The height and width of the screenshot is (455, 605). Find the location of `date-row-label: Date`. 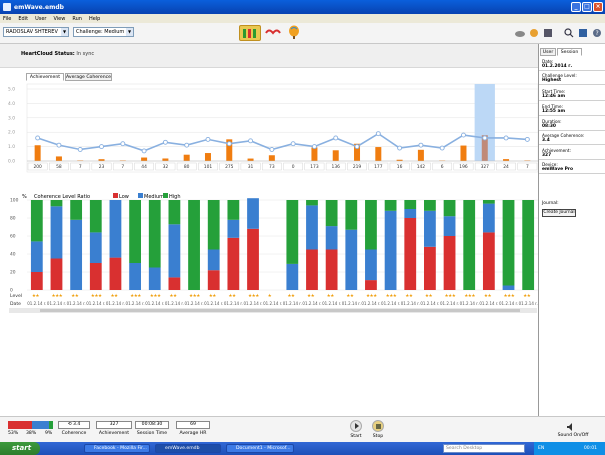

date-row-label: Date is located at coordinates (15, 304).